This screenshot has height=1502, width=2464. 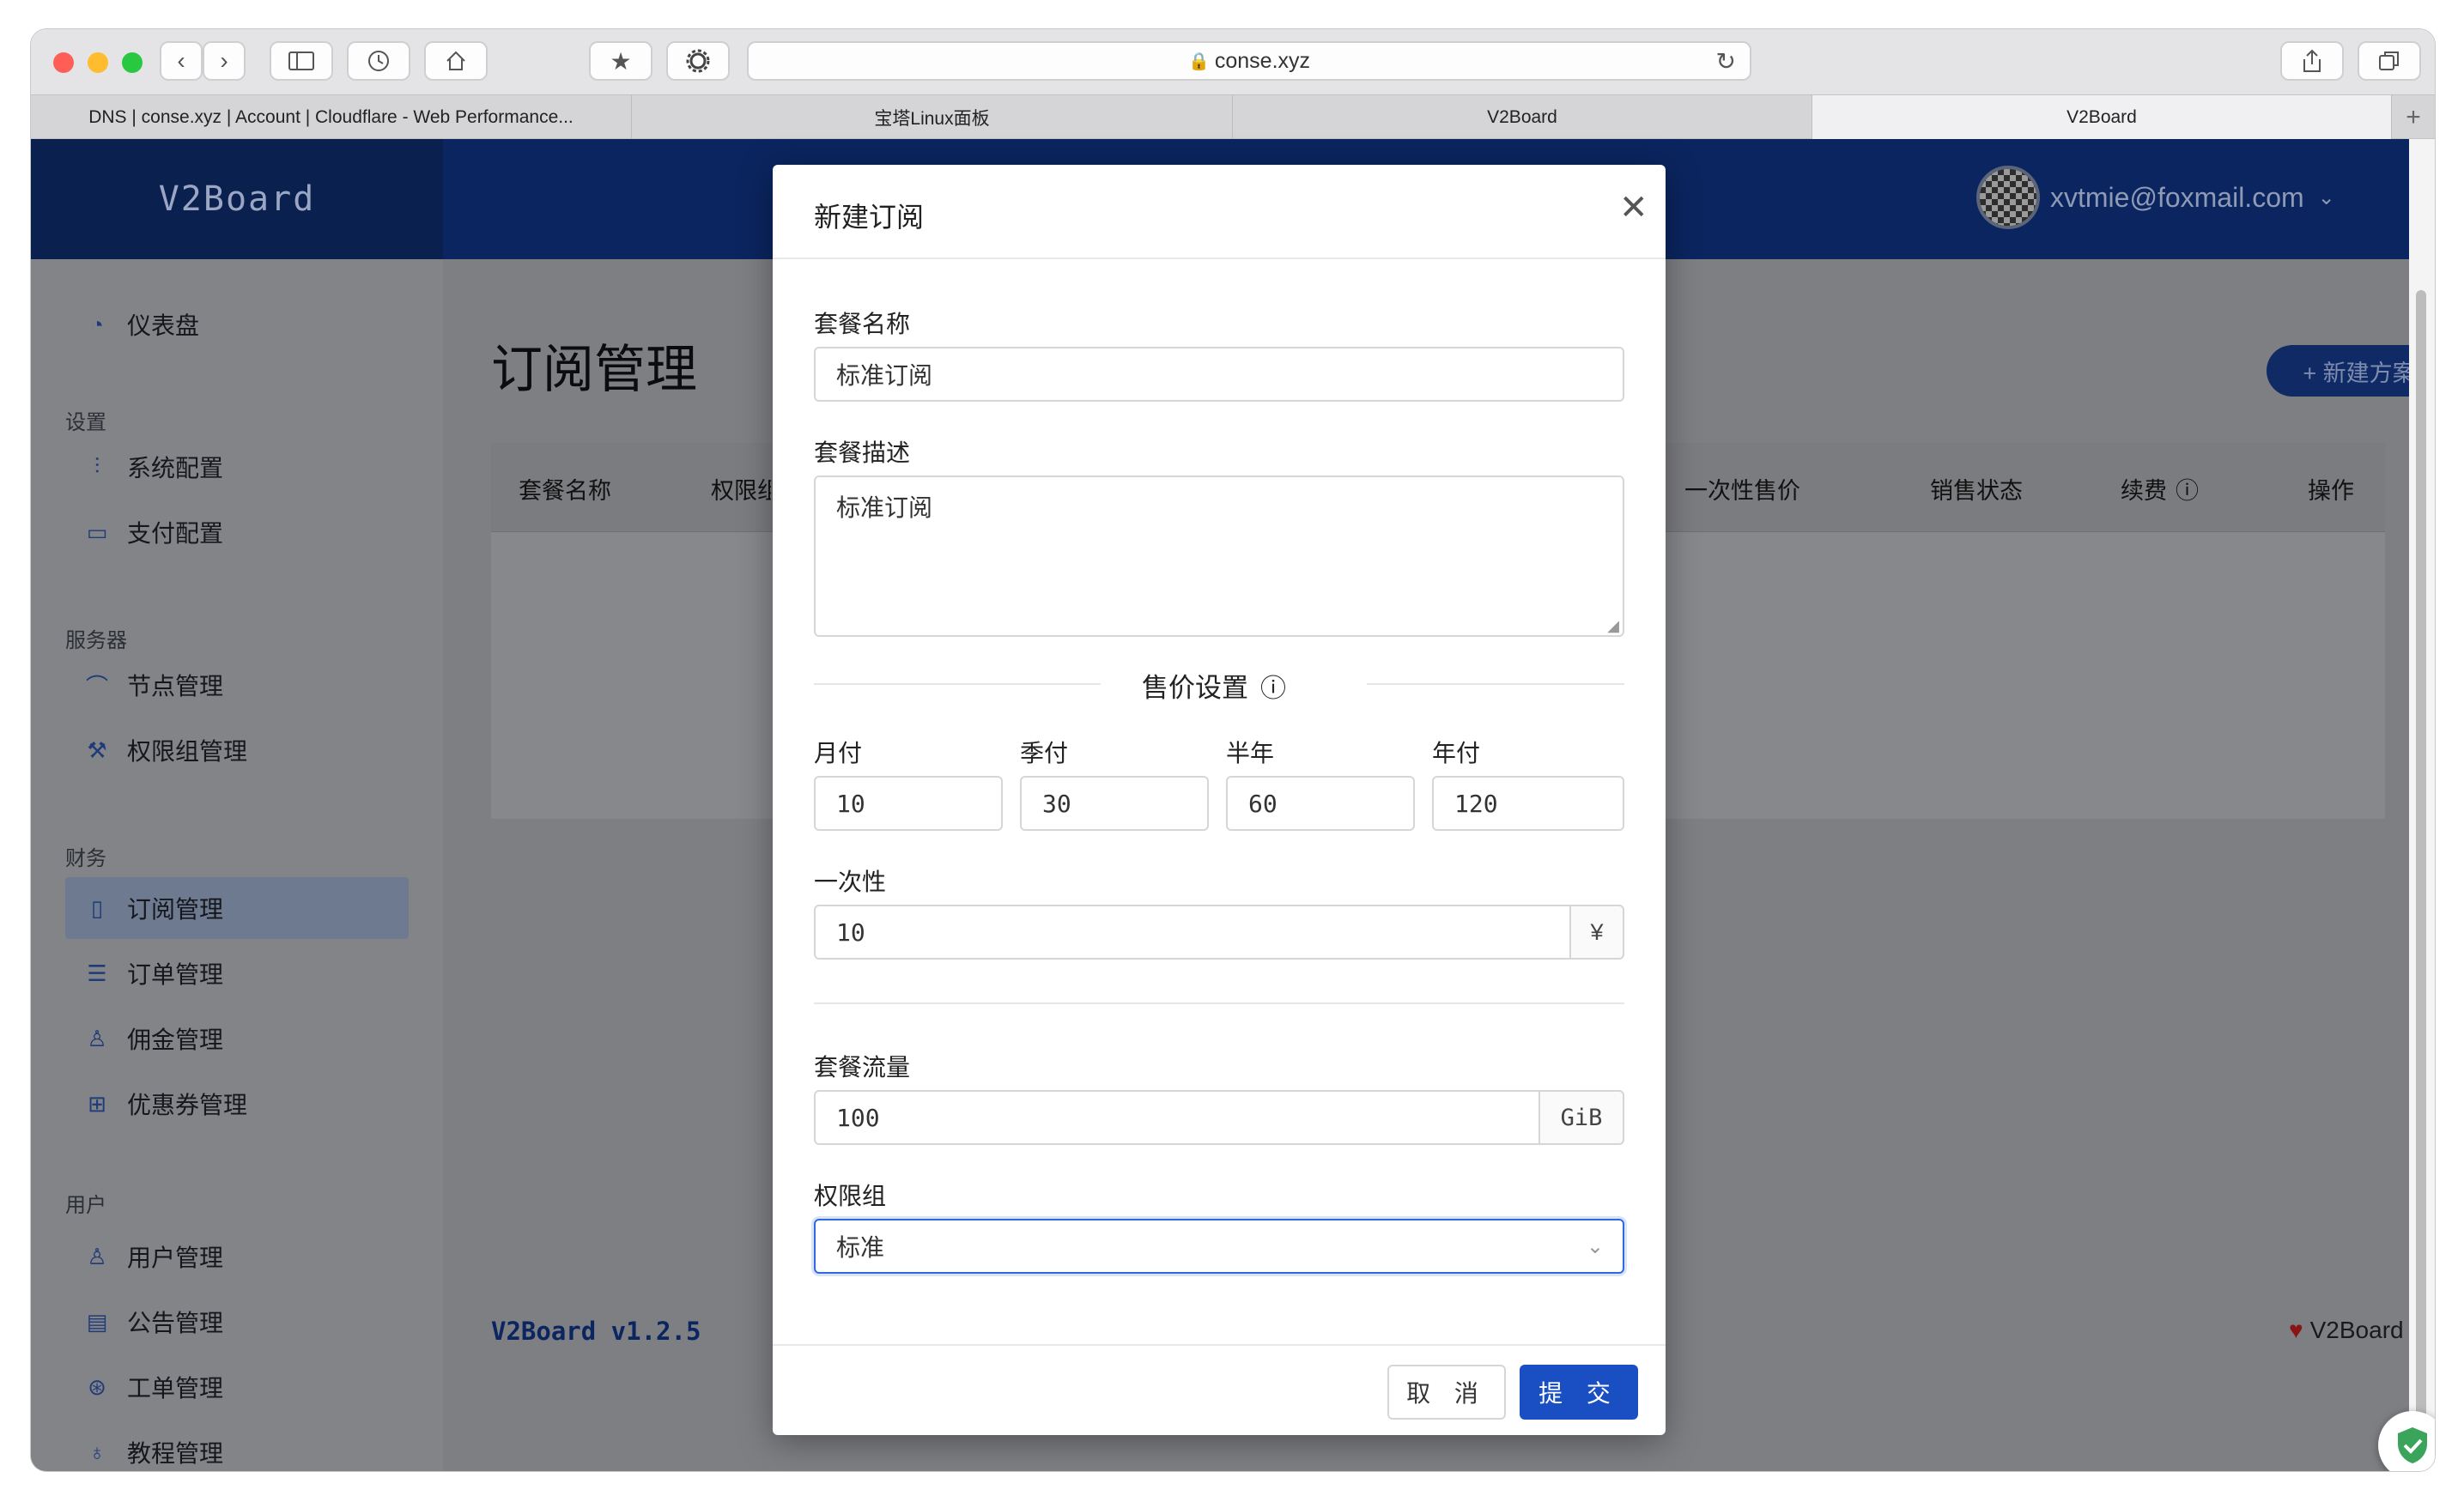 I want to click on sidebar-section-users: 用户, so click(x=85, y=1205).